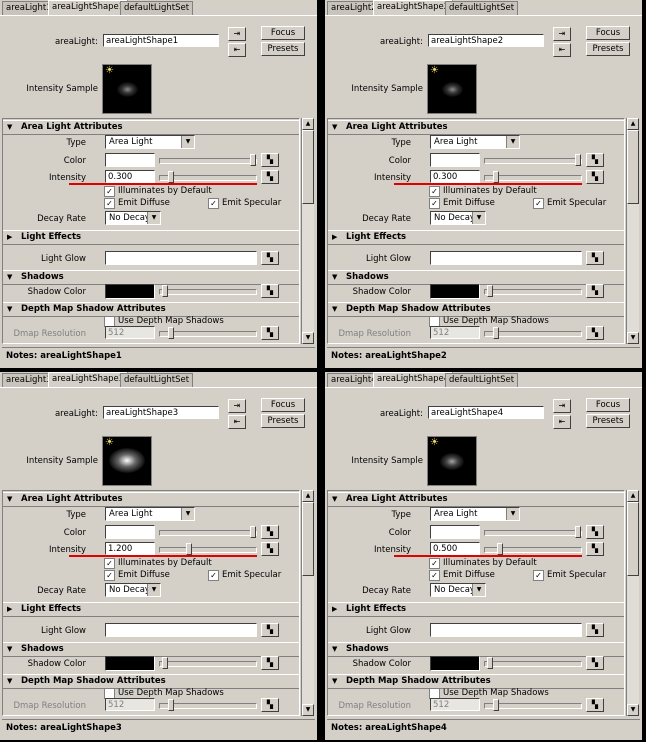 The width and height of the screenshot is (646, 742). I want to click on tab-shape: areaLightShape4, so click(413, 380).